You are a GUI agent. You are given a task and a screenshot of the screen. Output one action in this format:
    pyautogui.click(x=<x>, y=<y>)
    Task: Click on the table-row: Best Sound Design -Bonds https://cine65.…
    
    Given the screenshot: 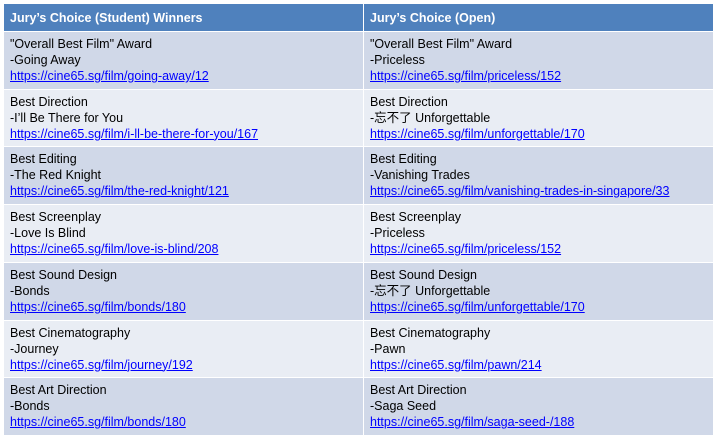 What is the action you would take?
    pyautogui.click(x=358, y=291)
    